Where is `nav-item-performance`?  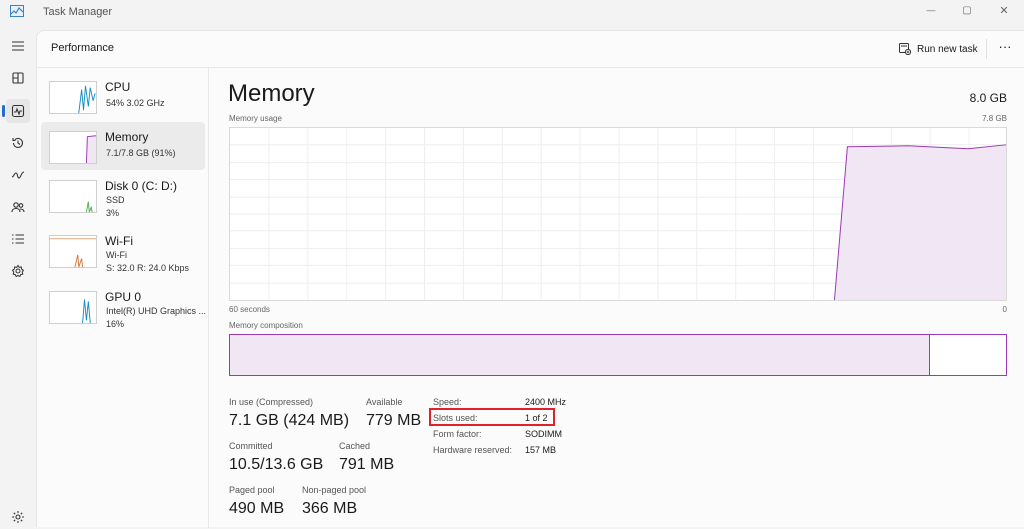
nav-item-performance is located at coordinates (16, 111).